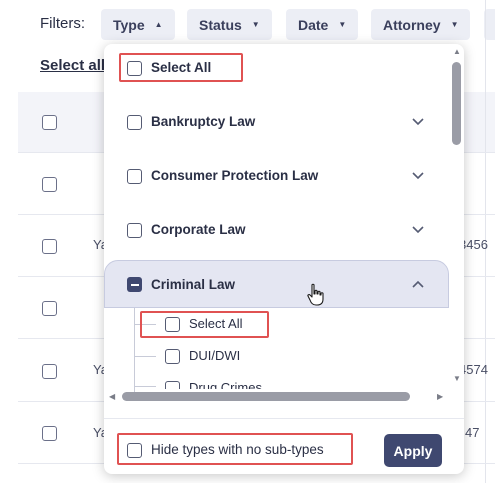 The image size is (495, 483). What do you see at coordinates (134, 230) in the screenshot?
I see `corporate-law-checkbox` at bounding box center [134, 230].